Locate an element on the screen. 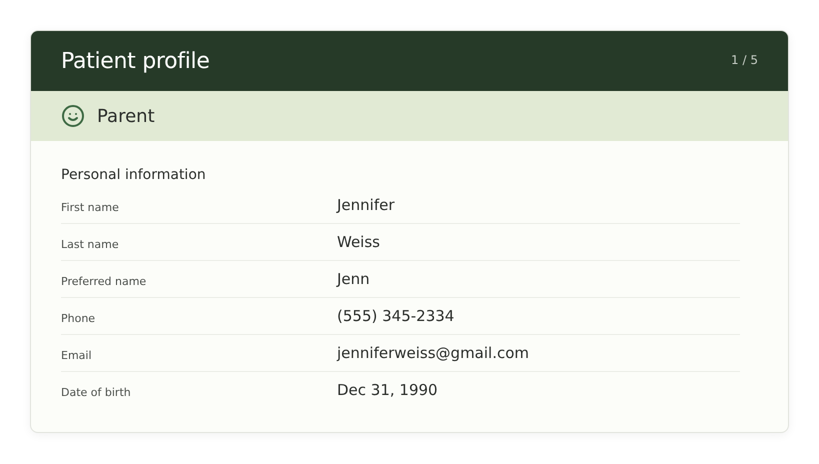 This screenshot has width=819, height=464. page-title: Patient profile is located at coordinates (135, 61).